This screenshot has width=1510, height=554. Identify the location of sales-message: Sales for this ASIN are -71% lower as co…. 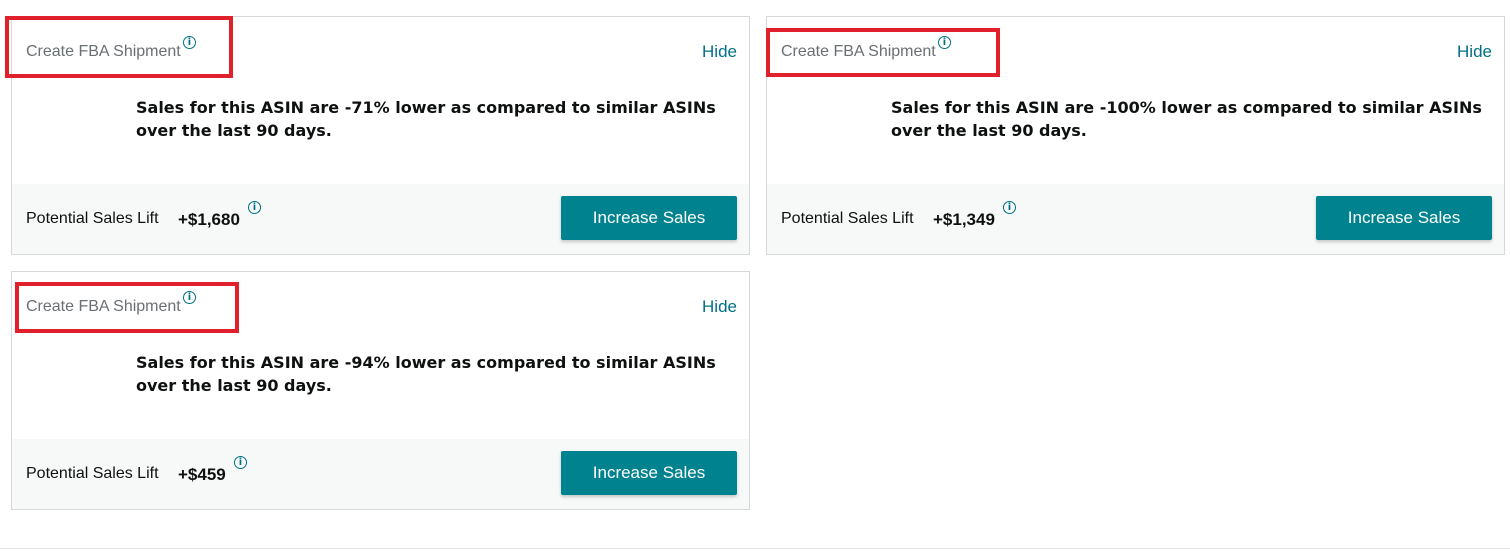
(426, 119).